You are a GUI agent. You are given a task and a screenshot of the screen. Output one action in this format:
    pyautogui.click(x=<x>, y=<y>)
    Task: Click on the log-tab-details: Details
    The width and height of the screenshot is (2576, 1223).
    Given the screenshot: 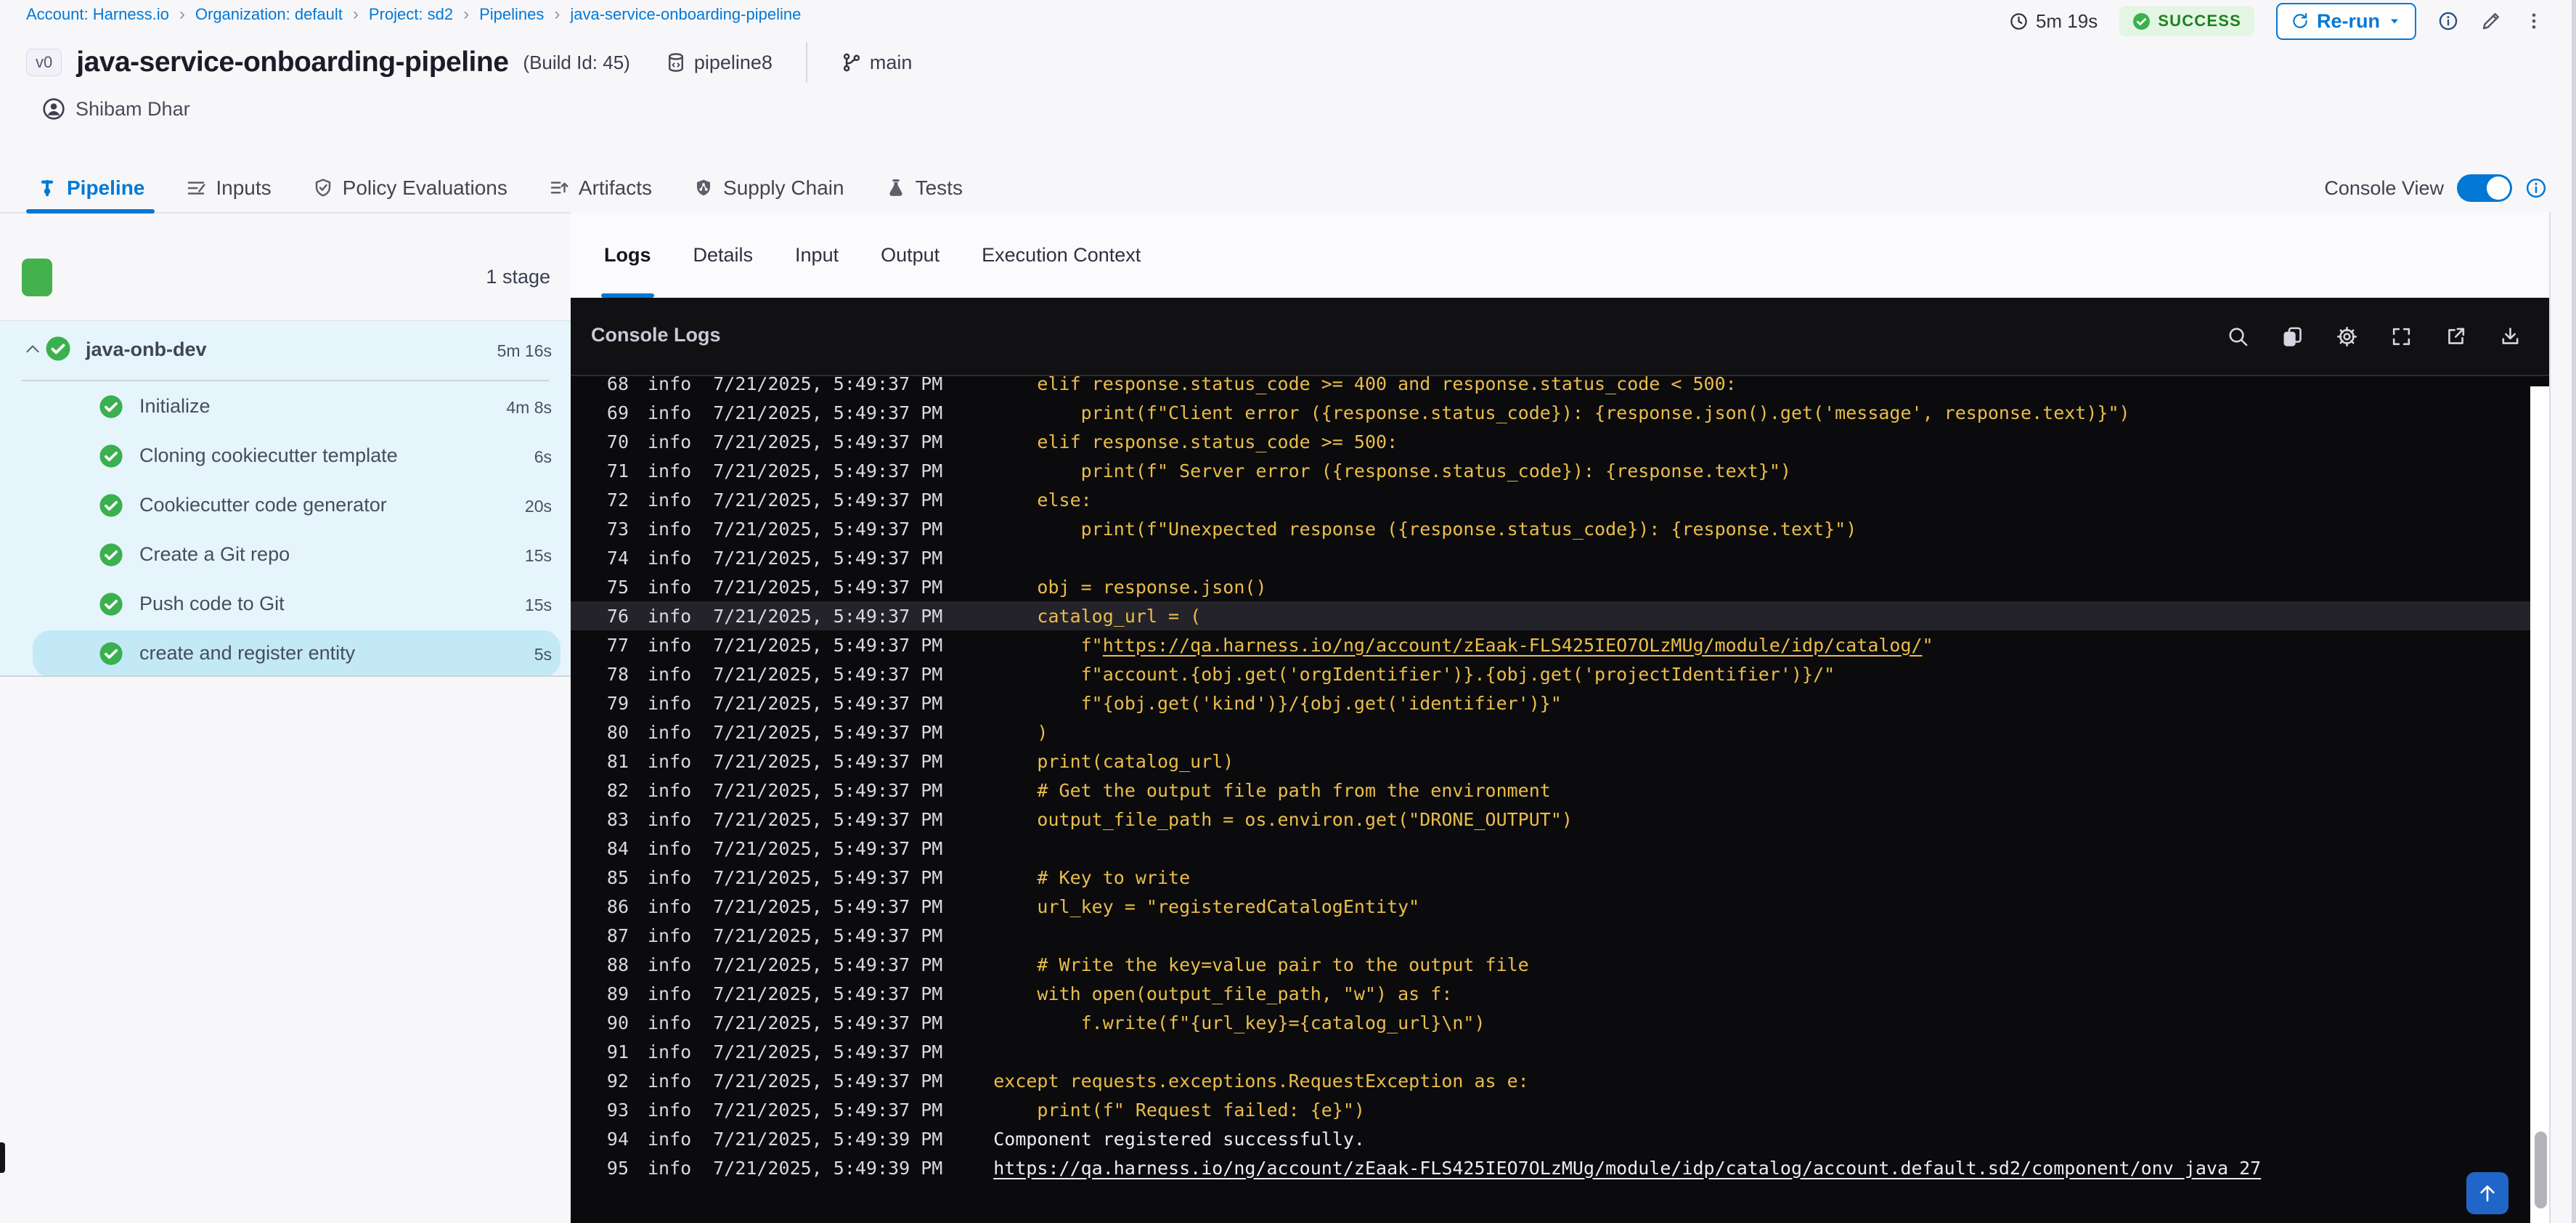 What is the action you would take?
    pyautogui.click(x=723, y=255)
    